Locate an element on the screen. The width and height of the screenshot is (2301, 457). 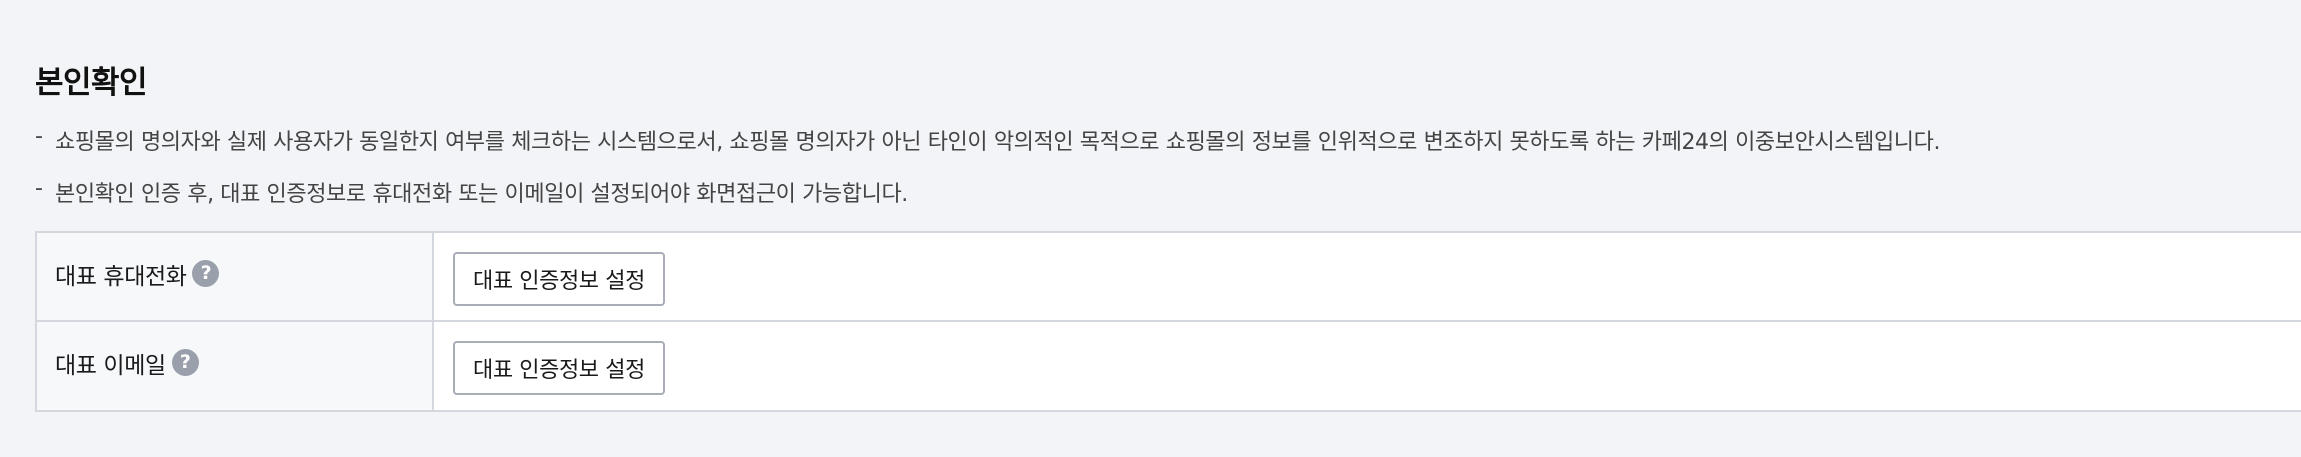
row-label: 대표 휴대전화 is located at coordinates (121, 277).